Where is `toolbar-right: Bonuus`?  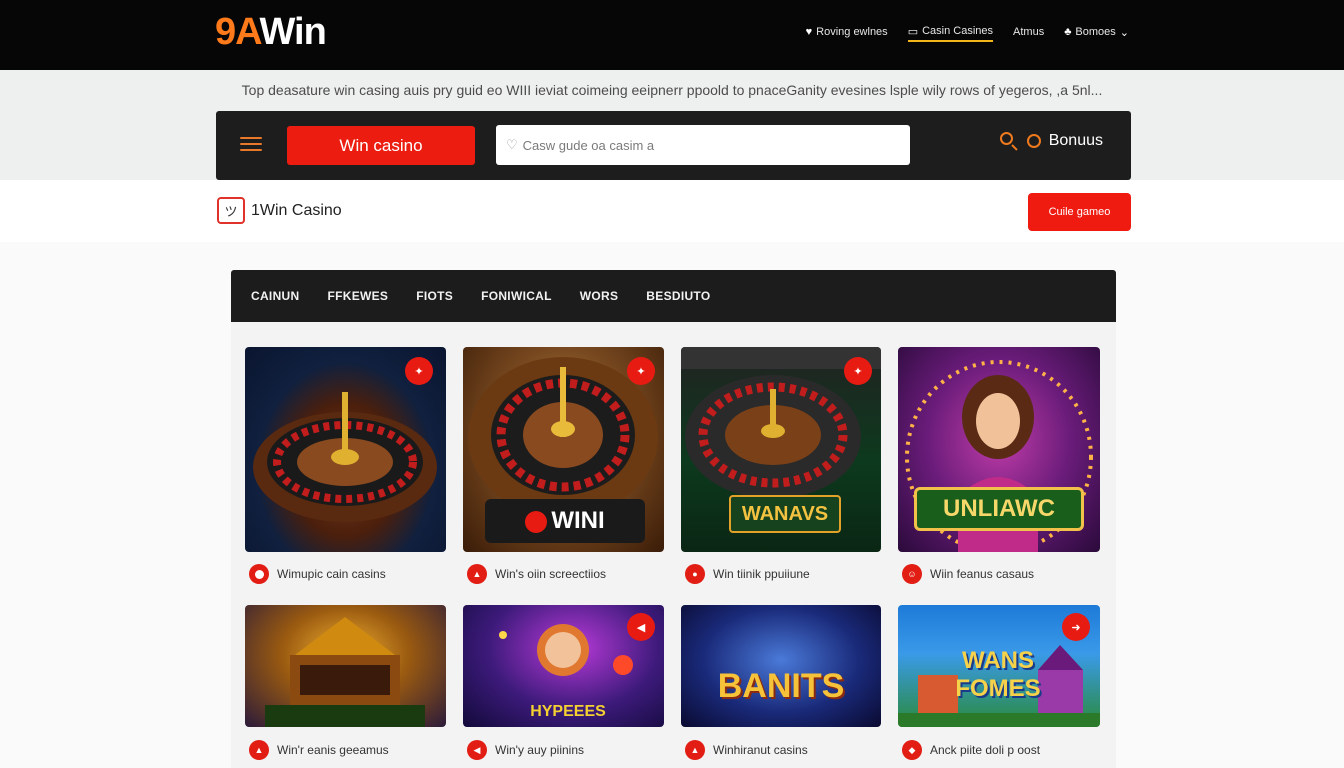
toolbar-right: Bonuus is located at coordinates (1051, 141).